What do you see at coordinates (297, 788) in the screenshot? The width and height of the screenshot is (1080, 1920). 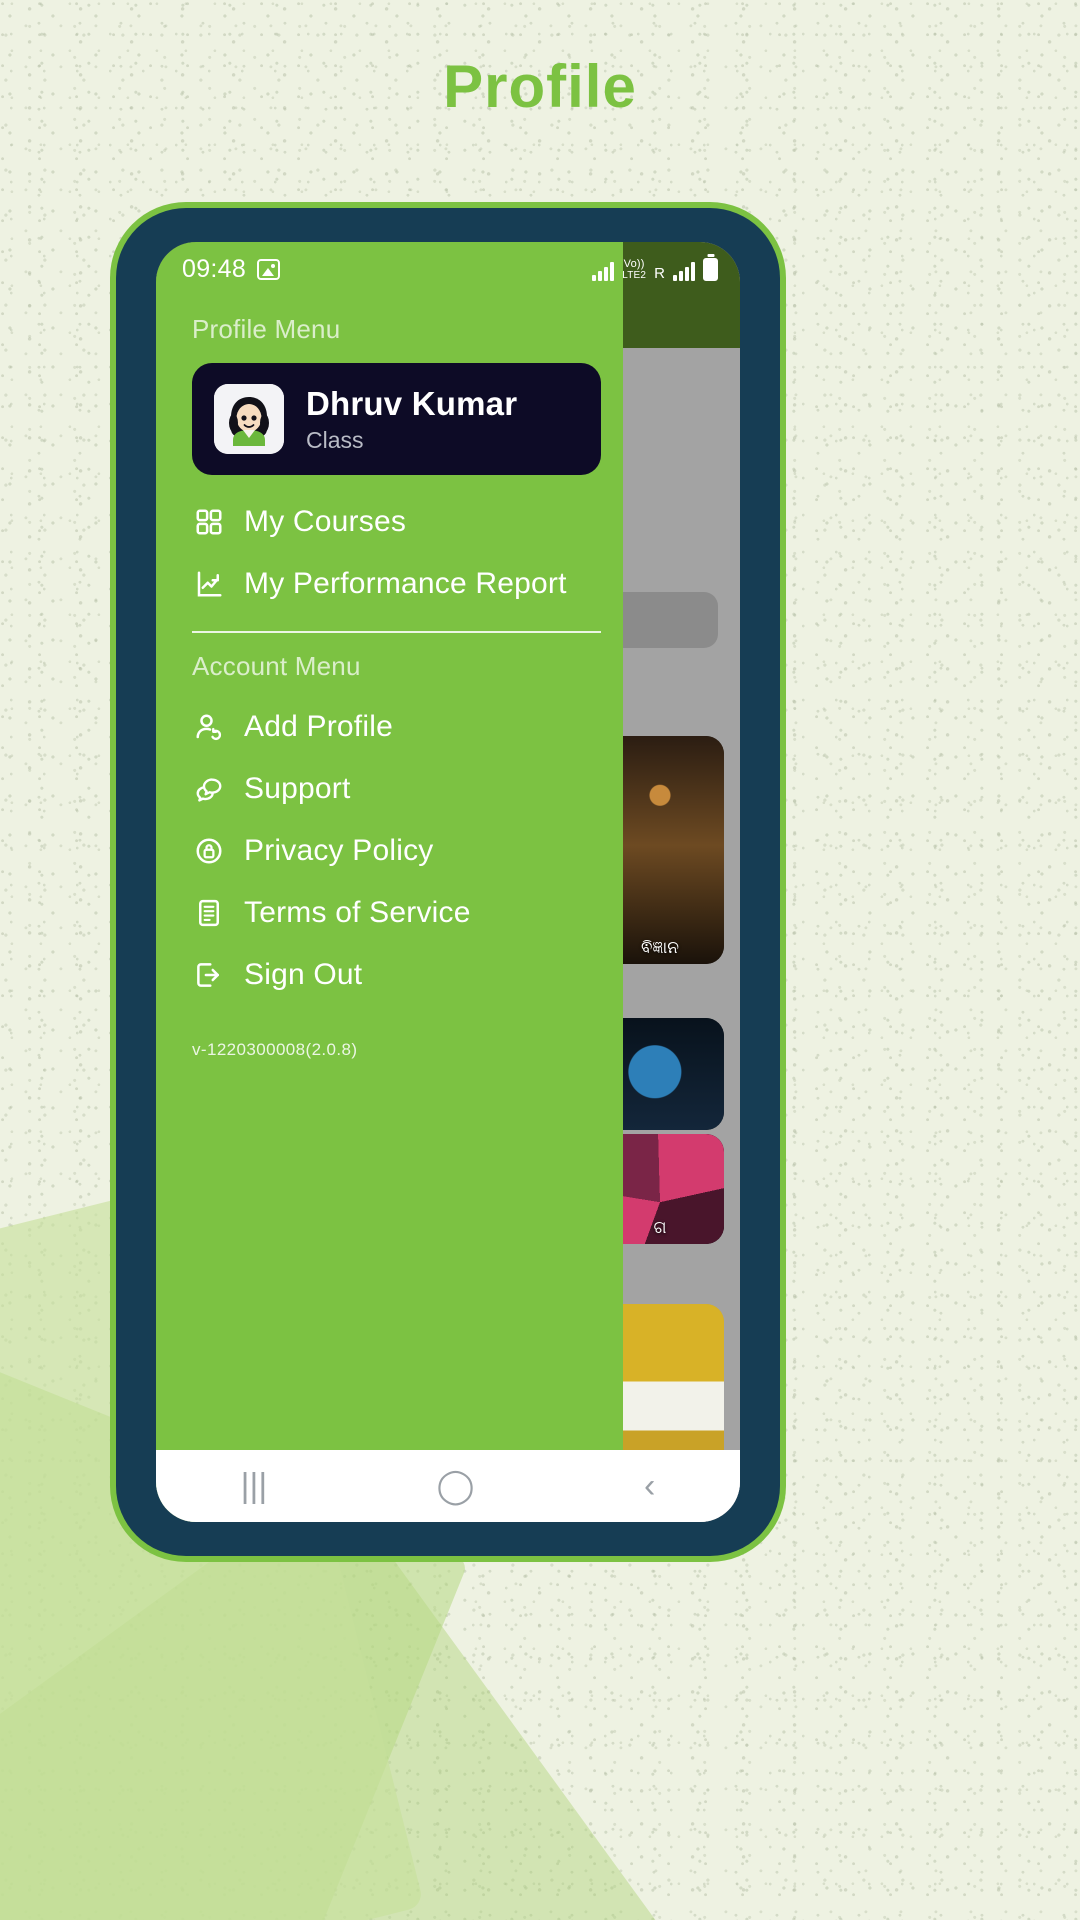 I see `menu-item-label: Support` at bounding box center [297, 788].